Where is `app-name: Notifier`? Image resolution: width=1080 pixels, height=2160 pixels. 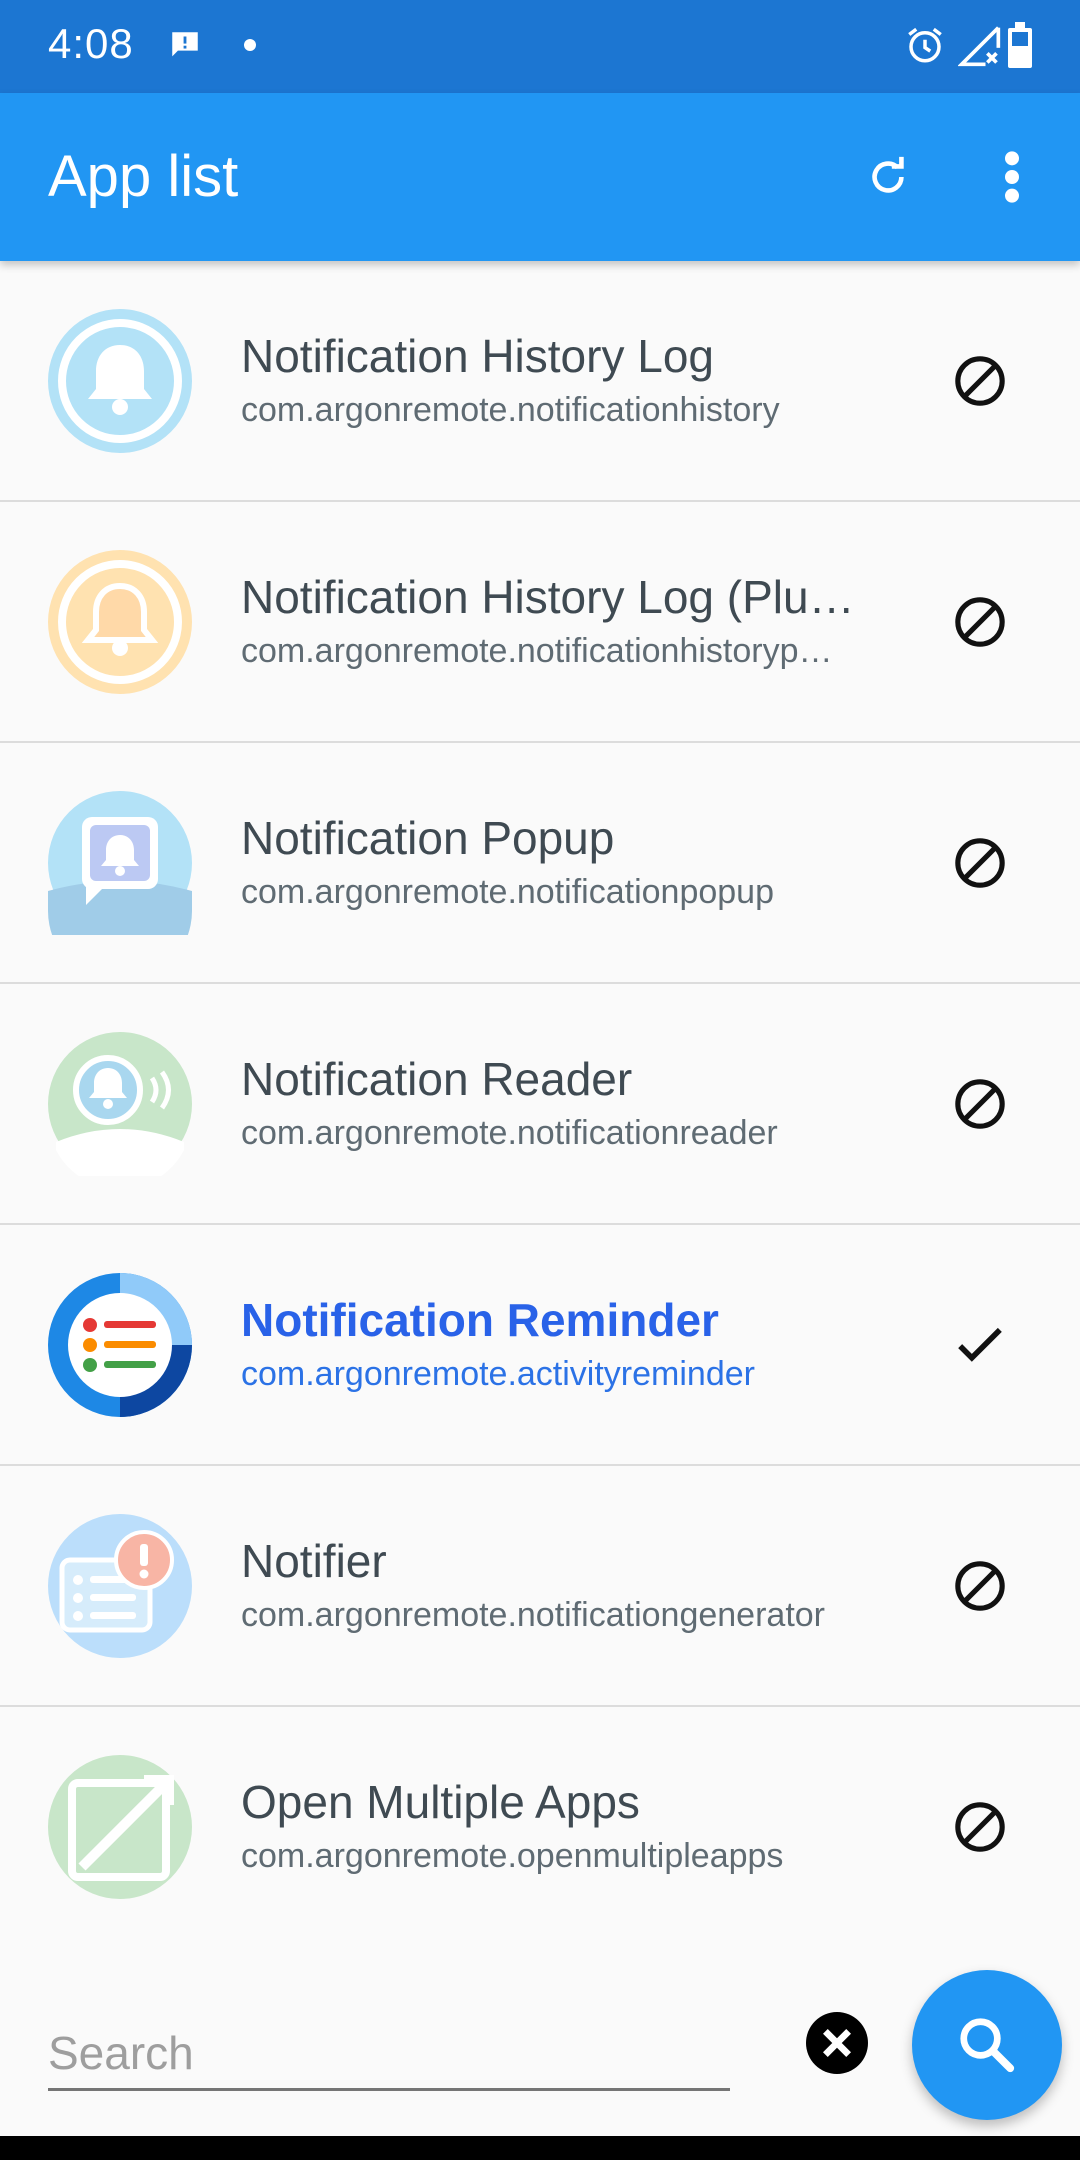 app-name: Notifier is located at coordinates (314, 1561).